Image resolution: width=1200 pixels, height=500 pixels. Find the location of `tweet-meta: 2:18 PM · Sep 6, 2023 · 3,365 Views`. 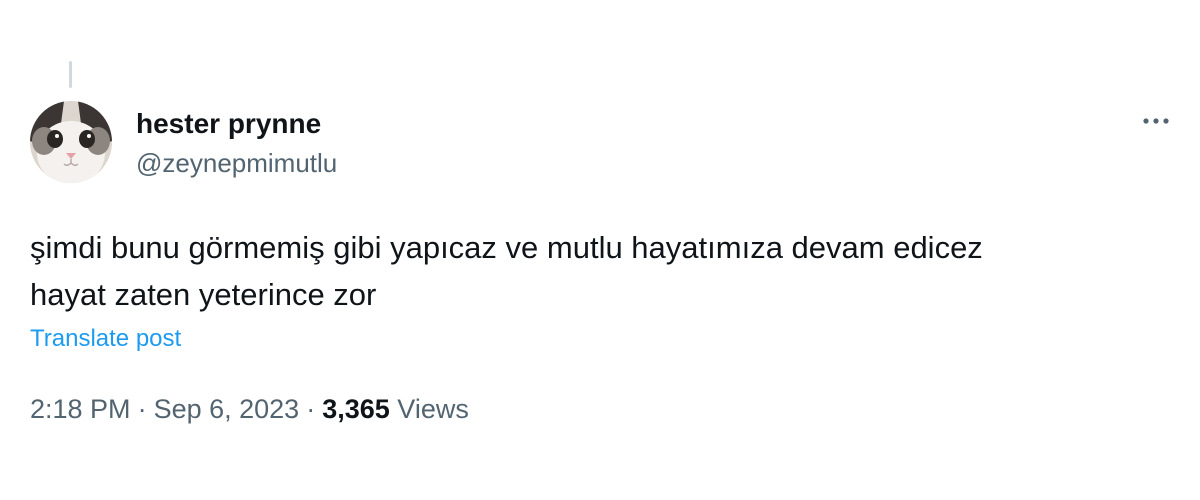

tweet-meta: 2:18 PM · Sep 6, 2023 · 3,365 Views is located at coordinates (249, 409).